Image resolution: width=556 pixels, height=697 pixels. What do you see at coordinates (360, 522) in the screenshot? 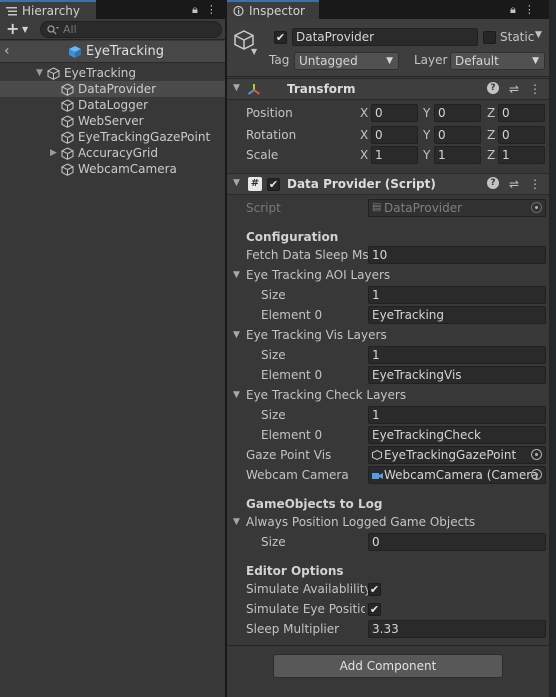
I see `always-position-label: Always Position Logged Game Objects` at bounding box center [360, 522].